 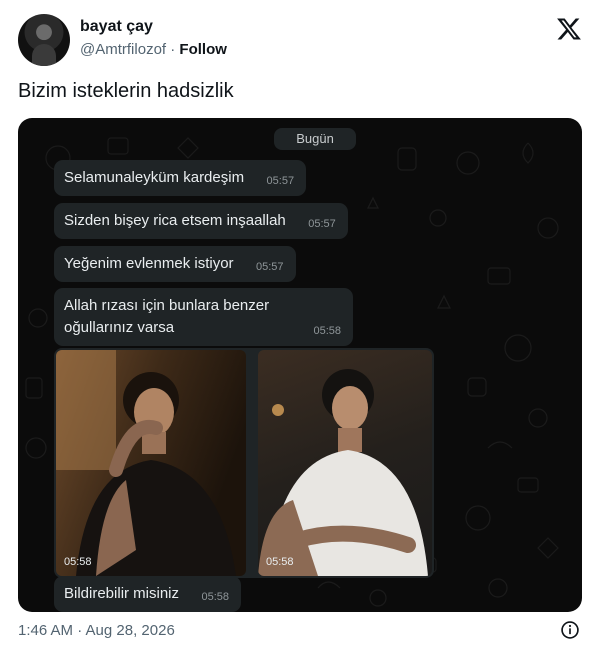 I want to click on author-meta: @Amtrfilozof · Follow, so click(x=153, y=49).